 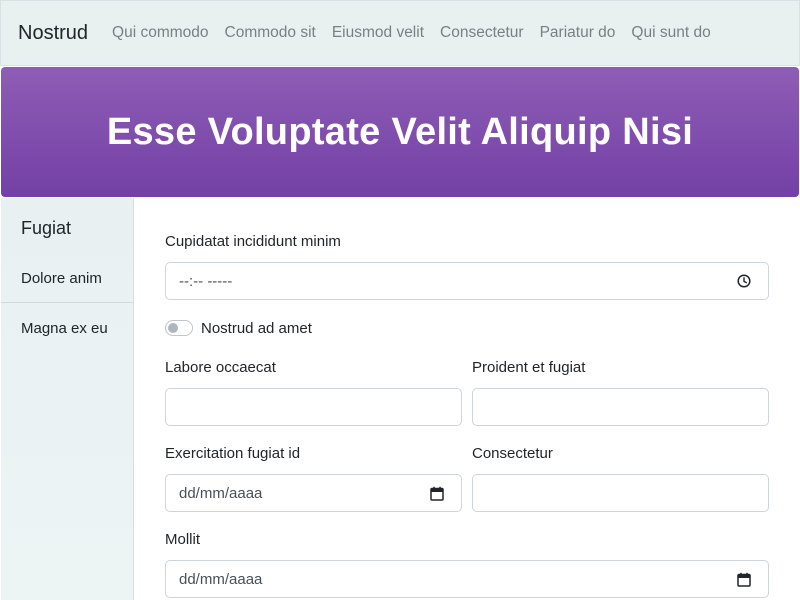 I want to click on nostrud-toggle-switch, so click(x=179, y=328).